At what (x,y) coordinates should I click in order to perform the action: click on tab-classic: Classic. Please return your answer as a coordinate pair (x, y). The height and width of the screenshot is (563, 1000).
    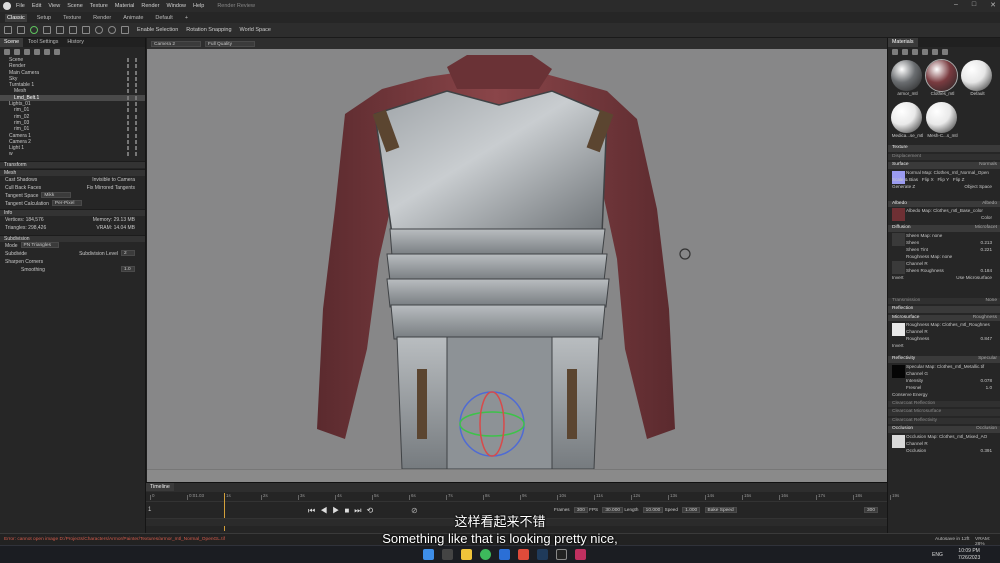
    Looking at the image, I should click on (16, 17).